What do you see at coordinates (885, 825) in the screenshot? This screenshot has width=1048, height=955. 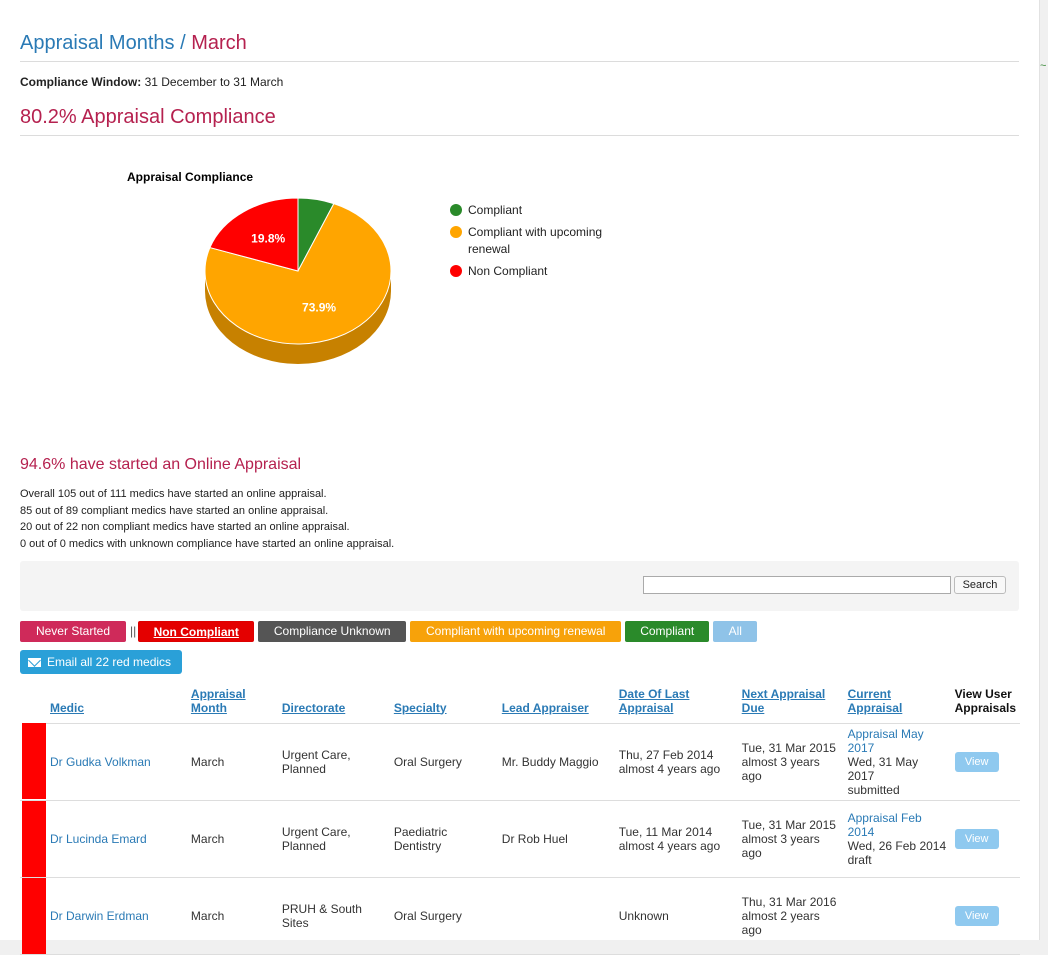 I see `current-appraisal-link: Appraisal Feb 2014` at bounding box center [885, 825].